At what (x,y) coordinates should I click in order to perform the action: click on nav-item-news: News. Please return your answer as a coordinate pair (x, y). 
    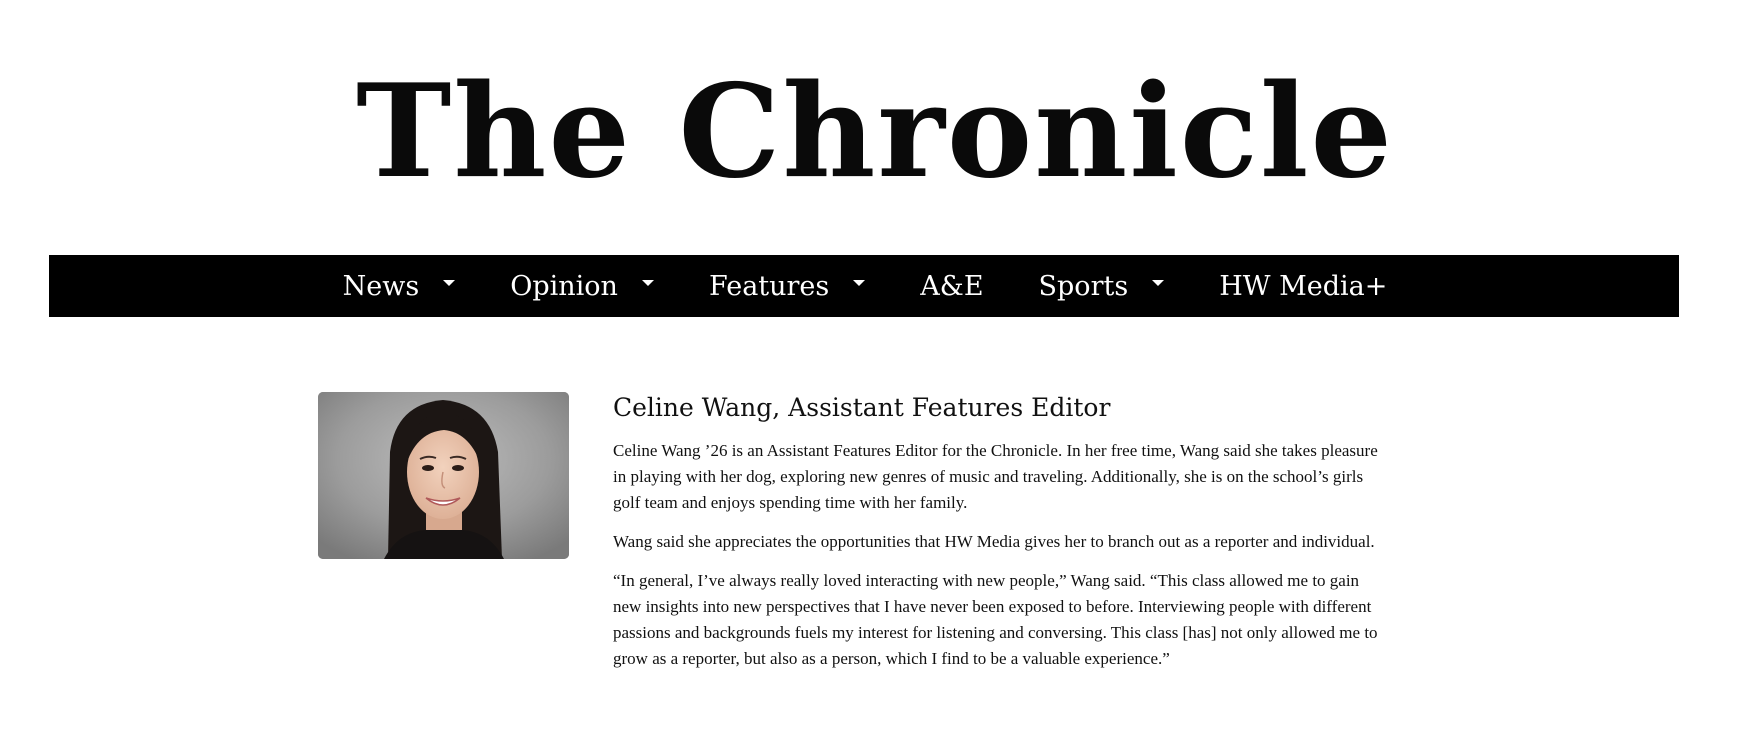
    Looking at the image, I should click on (399, 286).